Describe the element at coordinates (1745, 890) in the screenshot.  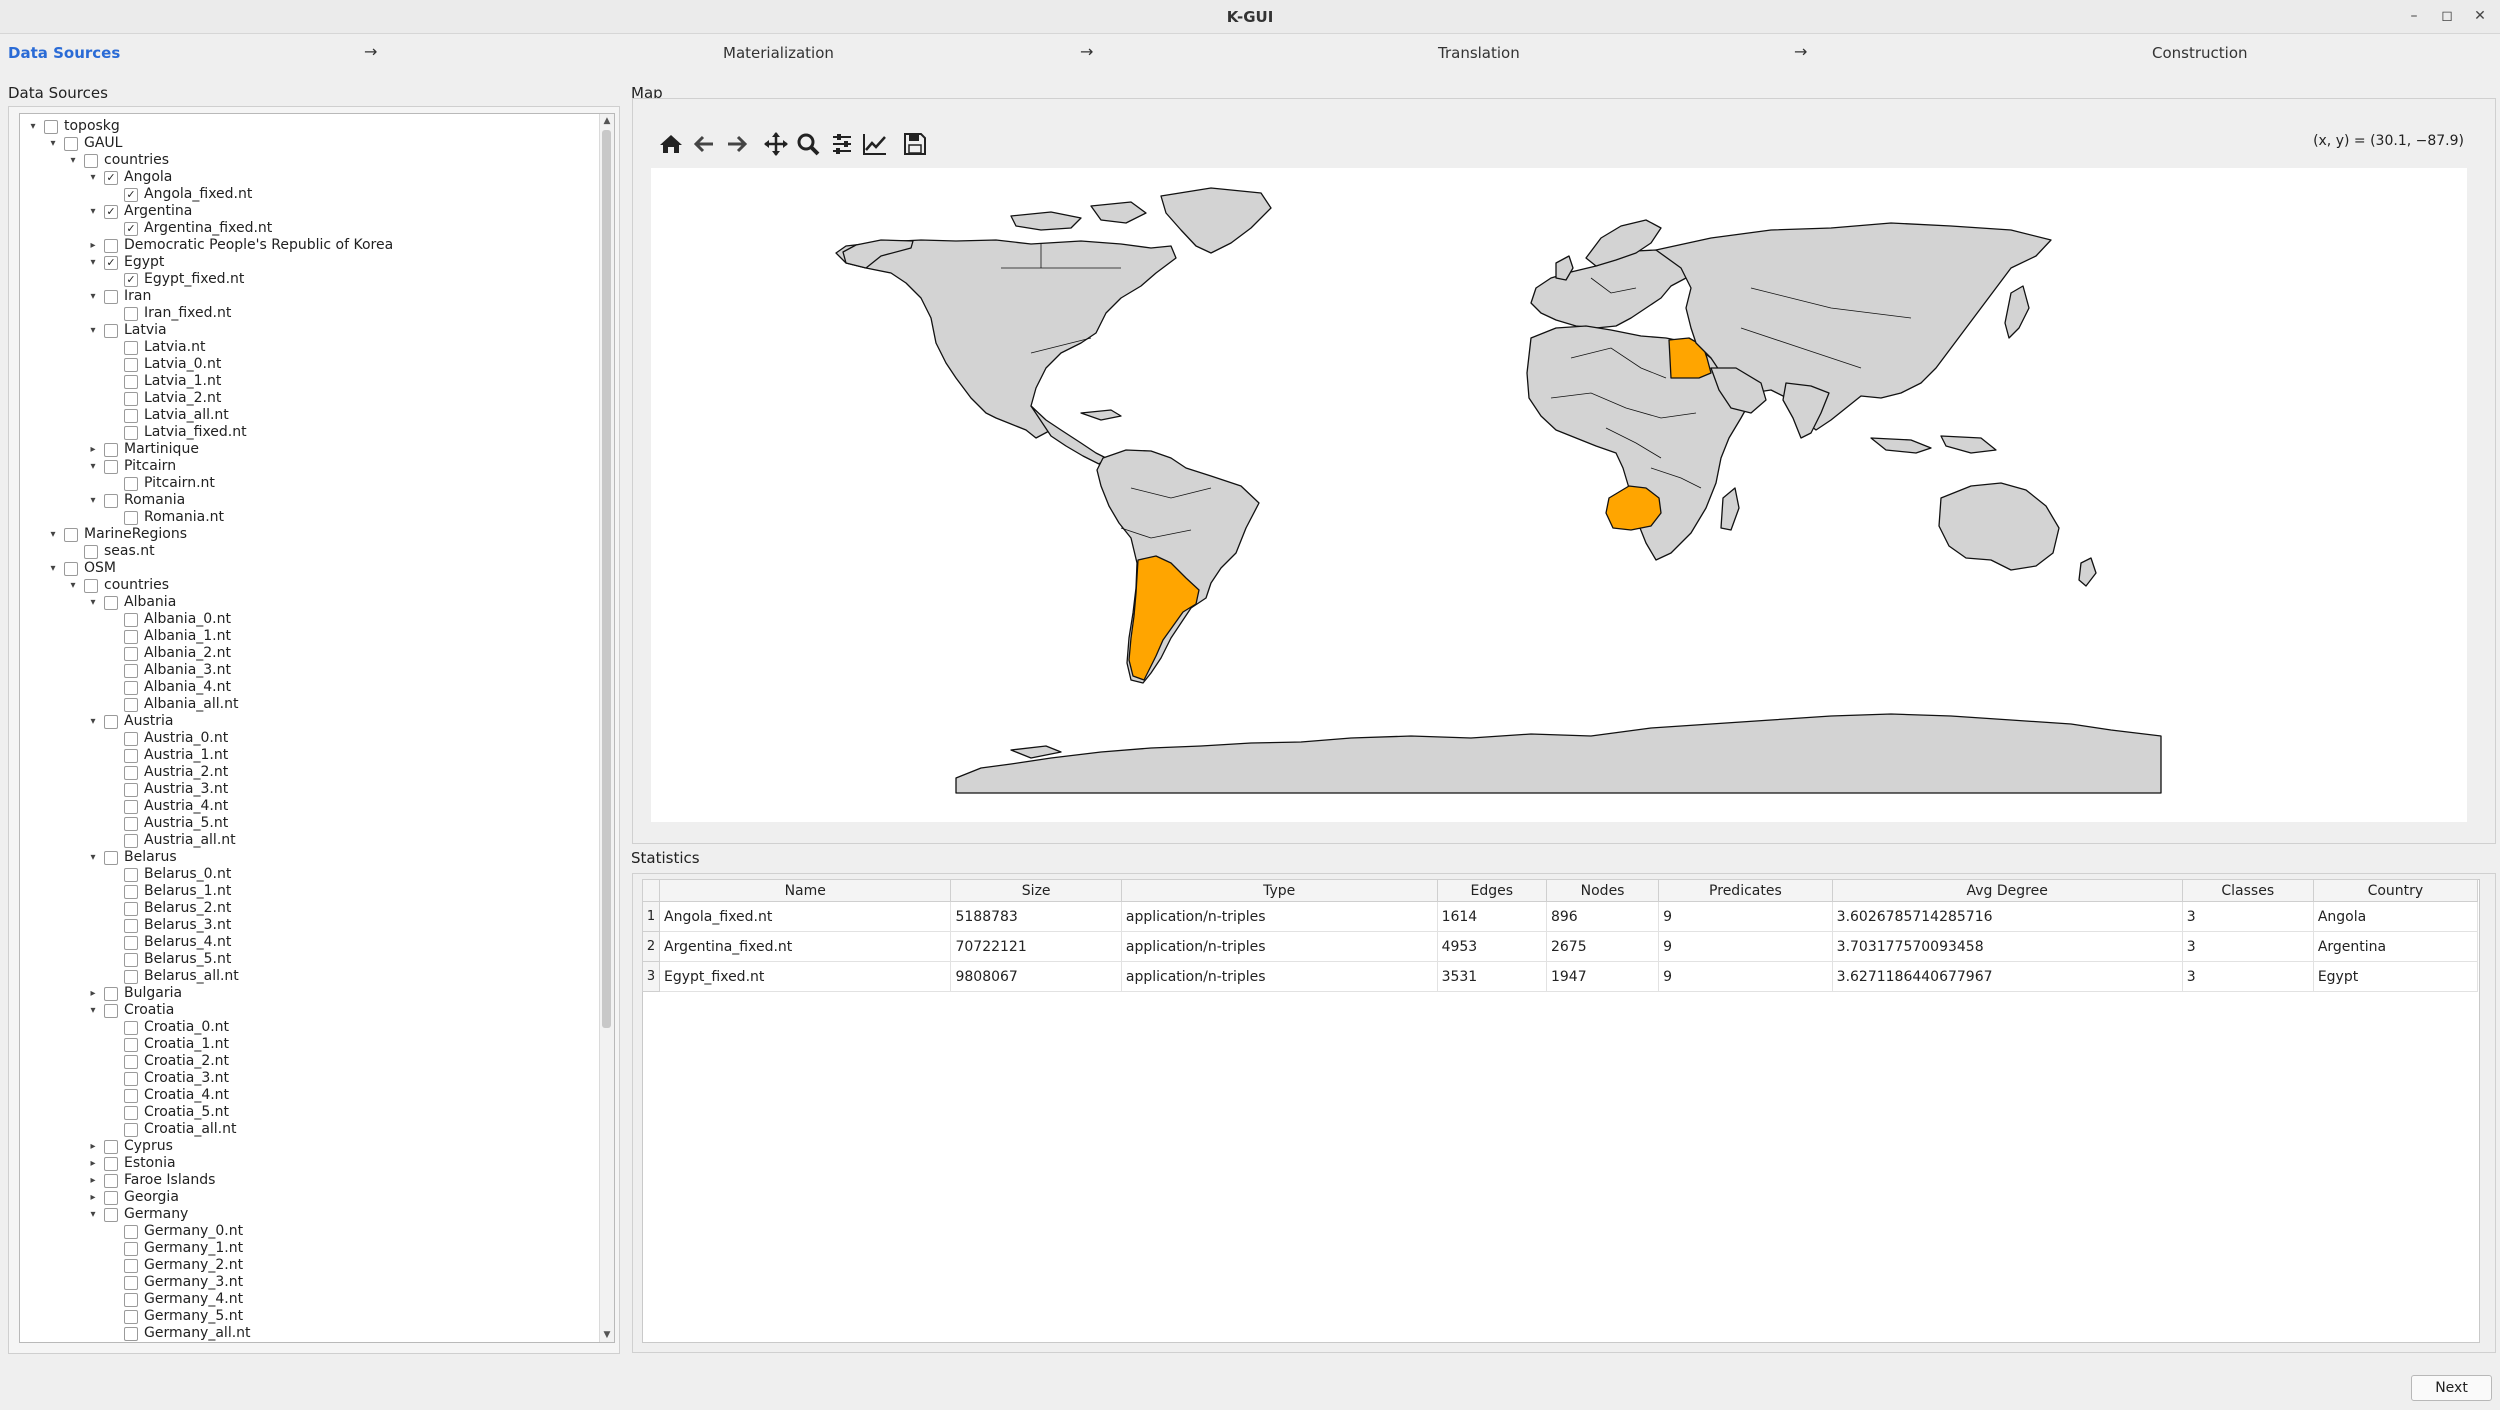
I see `column-header-predicates: Predicates` at that location.